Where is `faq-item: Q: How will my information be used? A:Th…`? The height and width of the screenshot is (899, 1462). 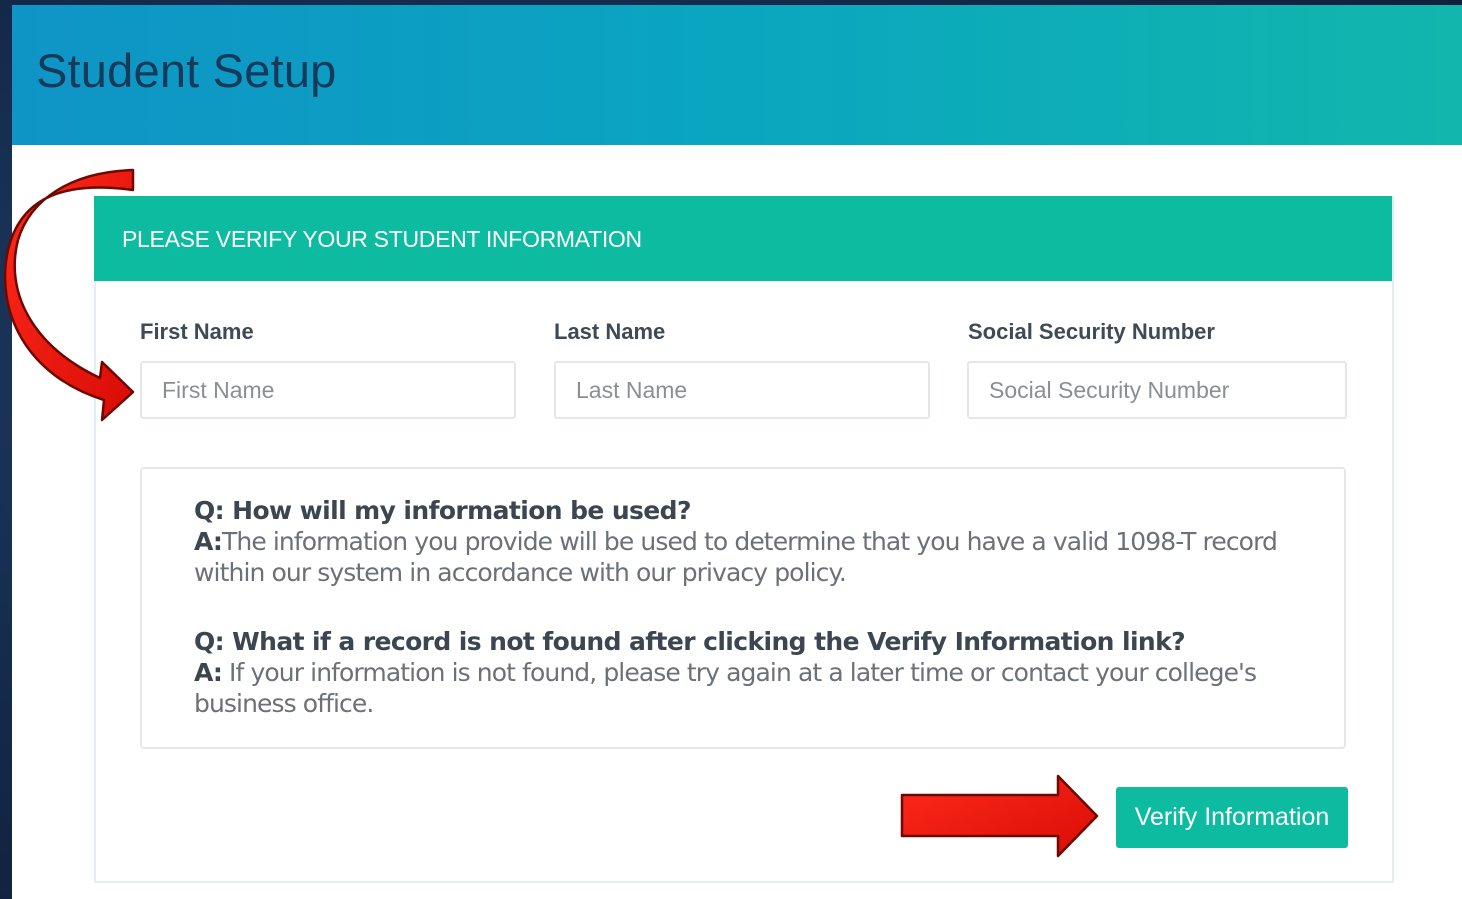
faq-item: Q: How will my information be used? A:Th… is located at coordinates (744, 541).